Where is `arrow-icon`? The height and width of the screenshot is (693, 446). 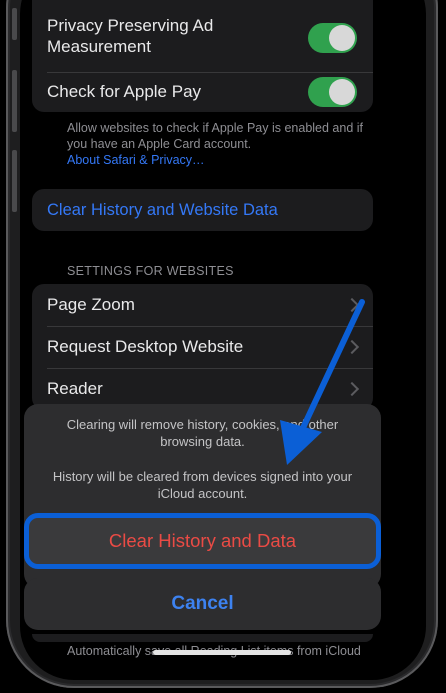 arrow-icon is located at coordinates (322, 382).